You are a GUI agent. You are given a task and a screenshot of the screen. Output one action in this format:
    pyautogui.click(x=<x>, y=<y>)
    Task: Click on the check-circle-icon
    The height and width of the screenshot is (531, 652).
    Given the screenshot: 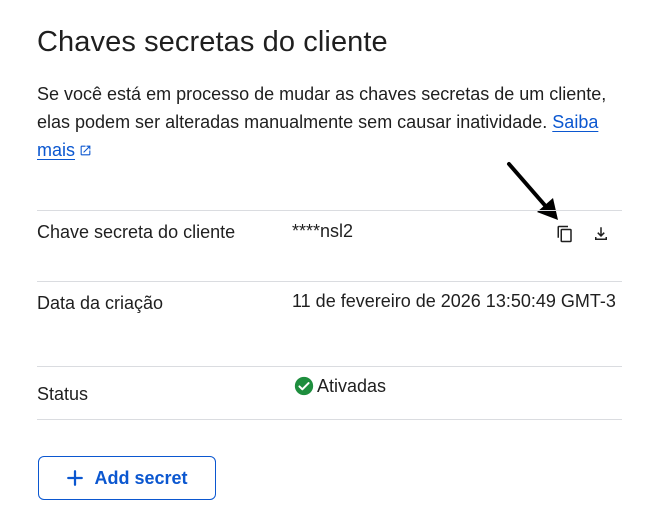 What is the action you would take?
    pyautogui.click(x=304, y=386)
    